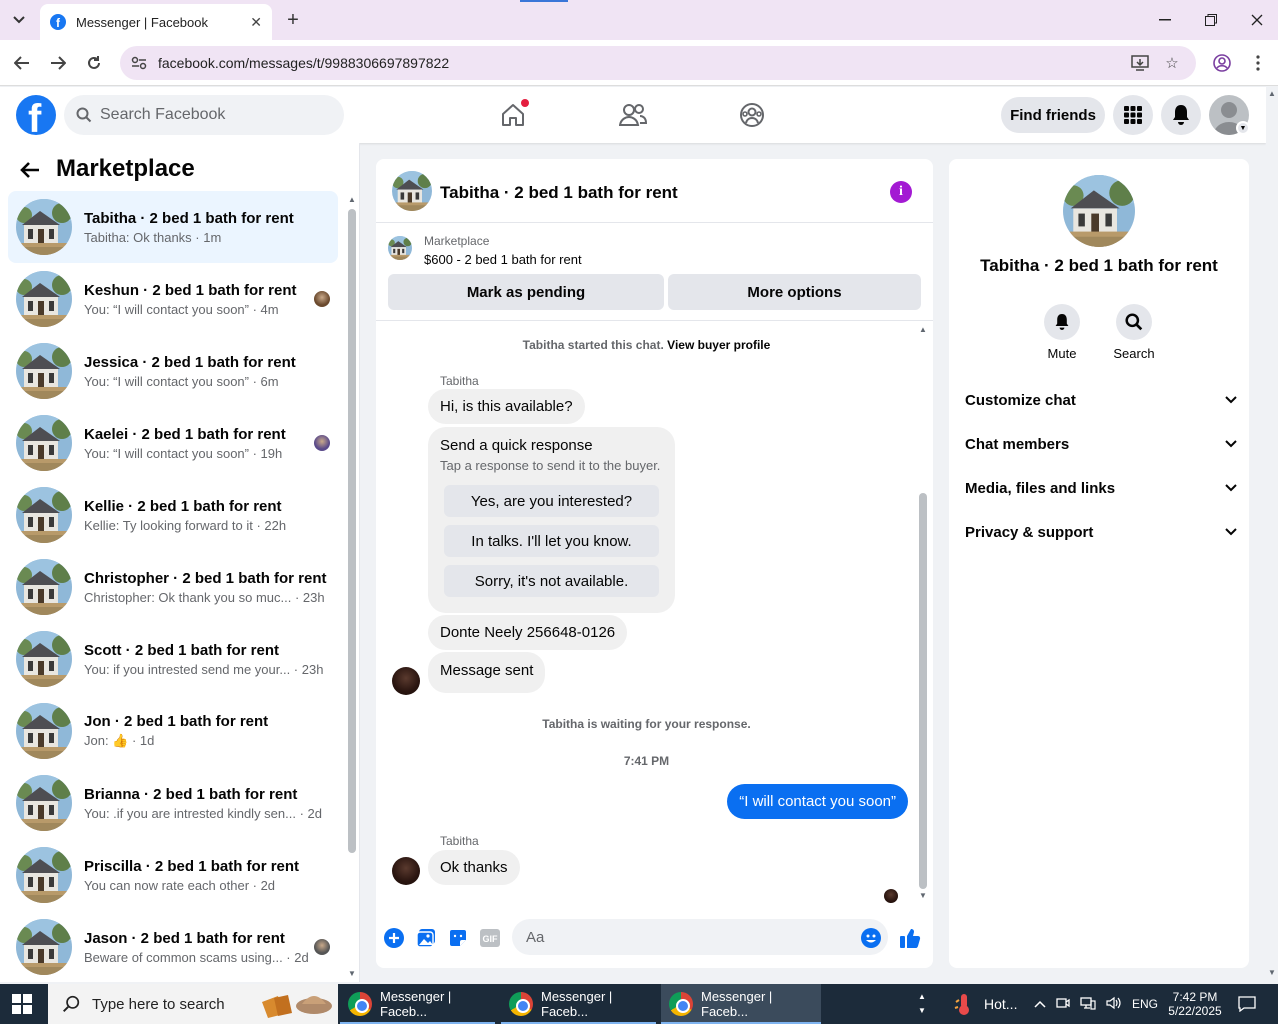 This screenshot has height=1024, width=1278. What do you see at coordinates (156, 22) in the screenshot?
I see `browser-tab: f Messenger | Facebook ✕` at bounding box center [156, 22].